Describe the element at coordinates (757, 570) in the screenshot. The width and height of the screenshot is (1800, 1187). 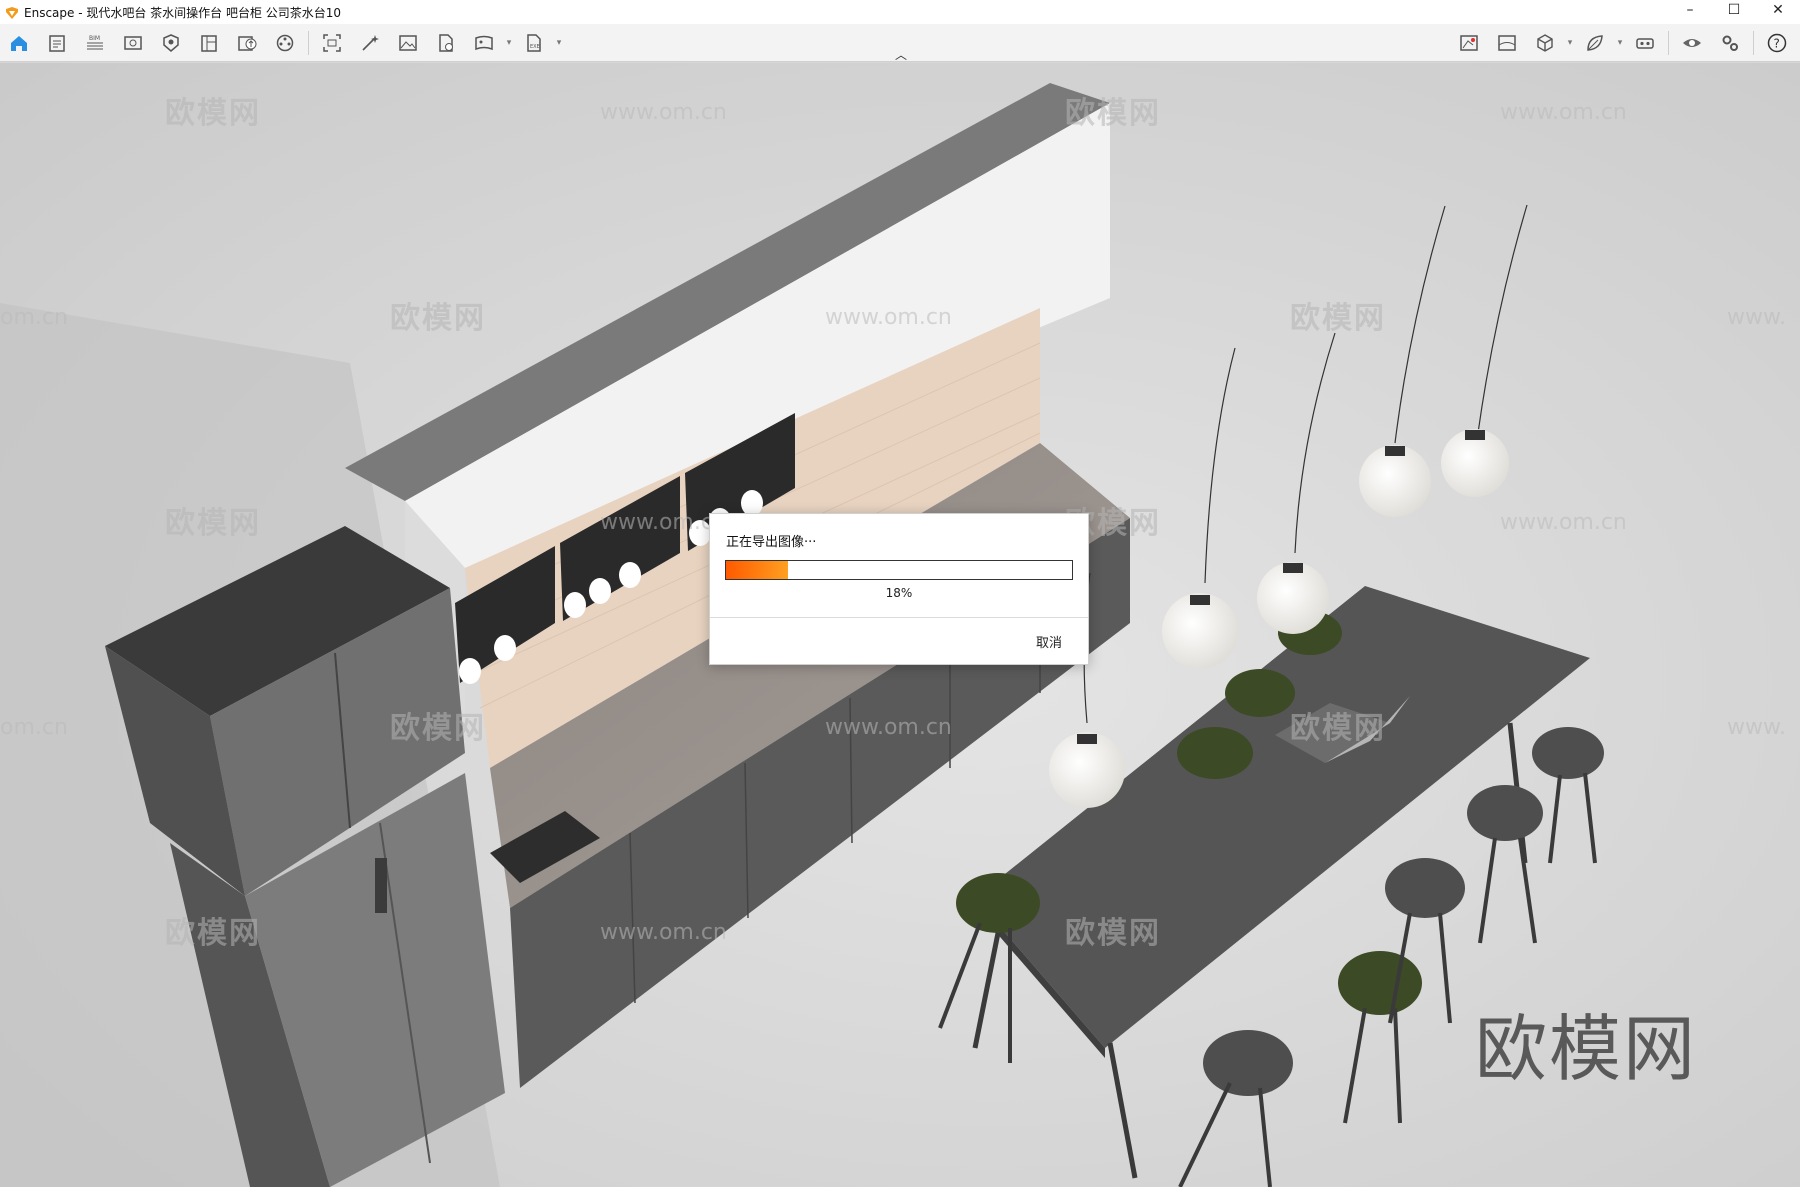
I see `progress-fill` at that location.